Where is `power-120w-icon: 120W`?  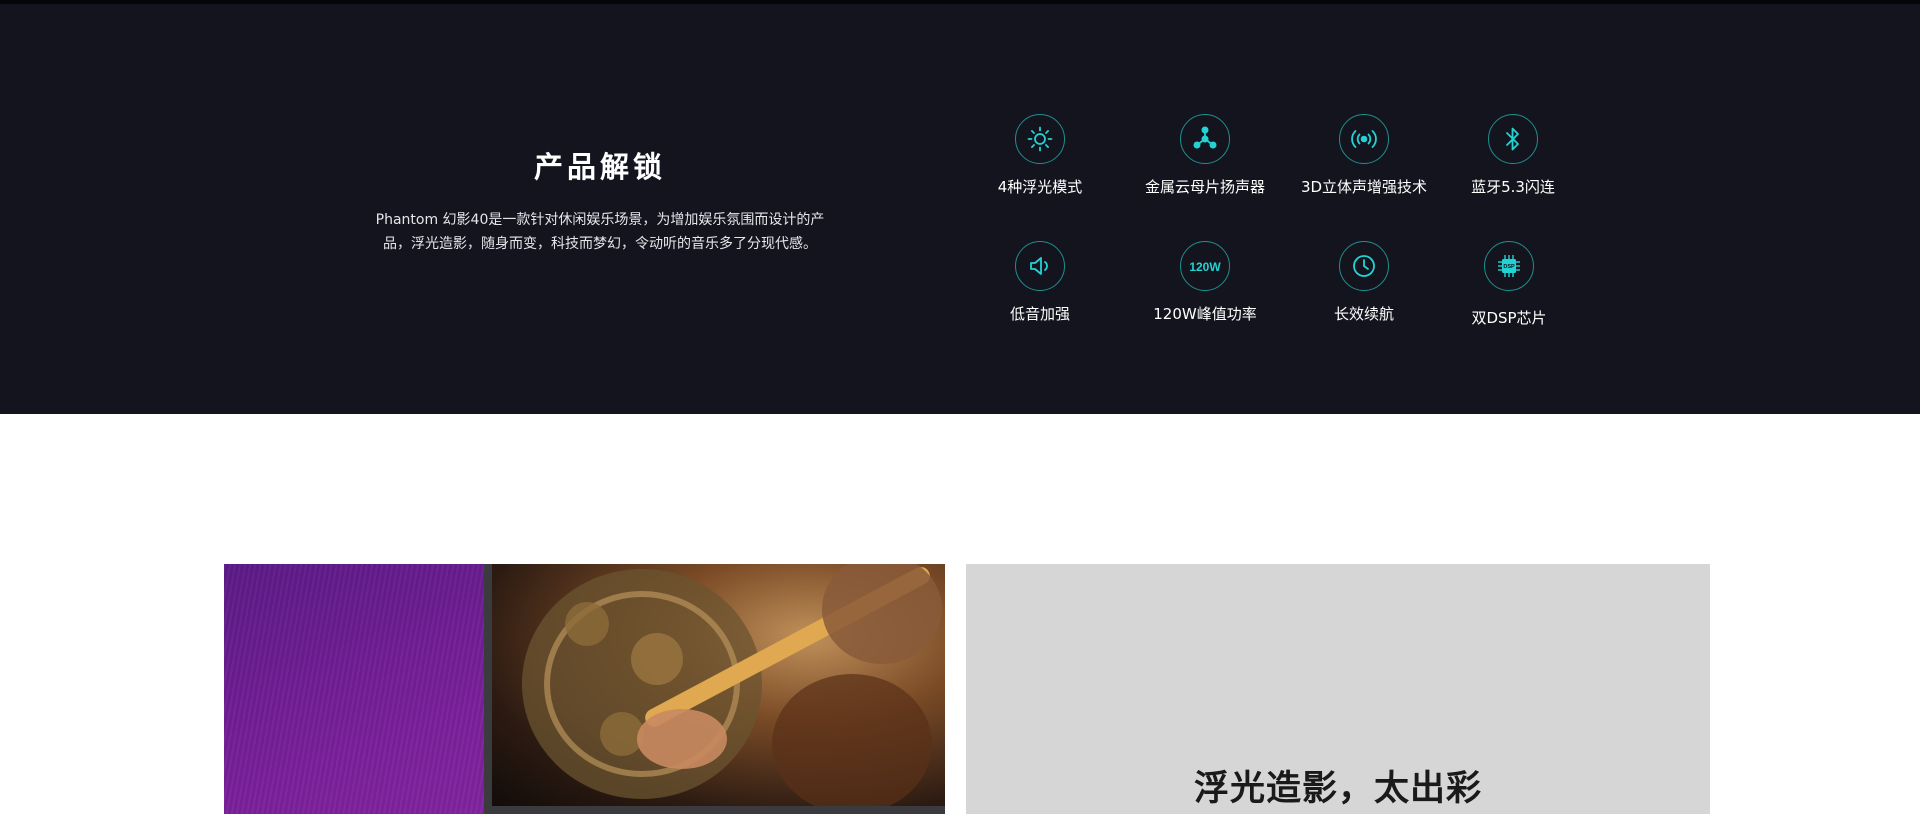 power-120w-icon: 120W is located at coordinates (1205, 266).